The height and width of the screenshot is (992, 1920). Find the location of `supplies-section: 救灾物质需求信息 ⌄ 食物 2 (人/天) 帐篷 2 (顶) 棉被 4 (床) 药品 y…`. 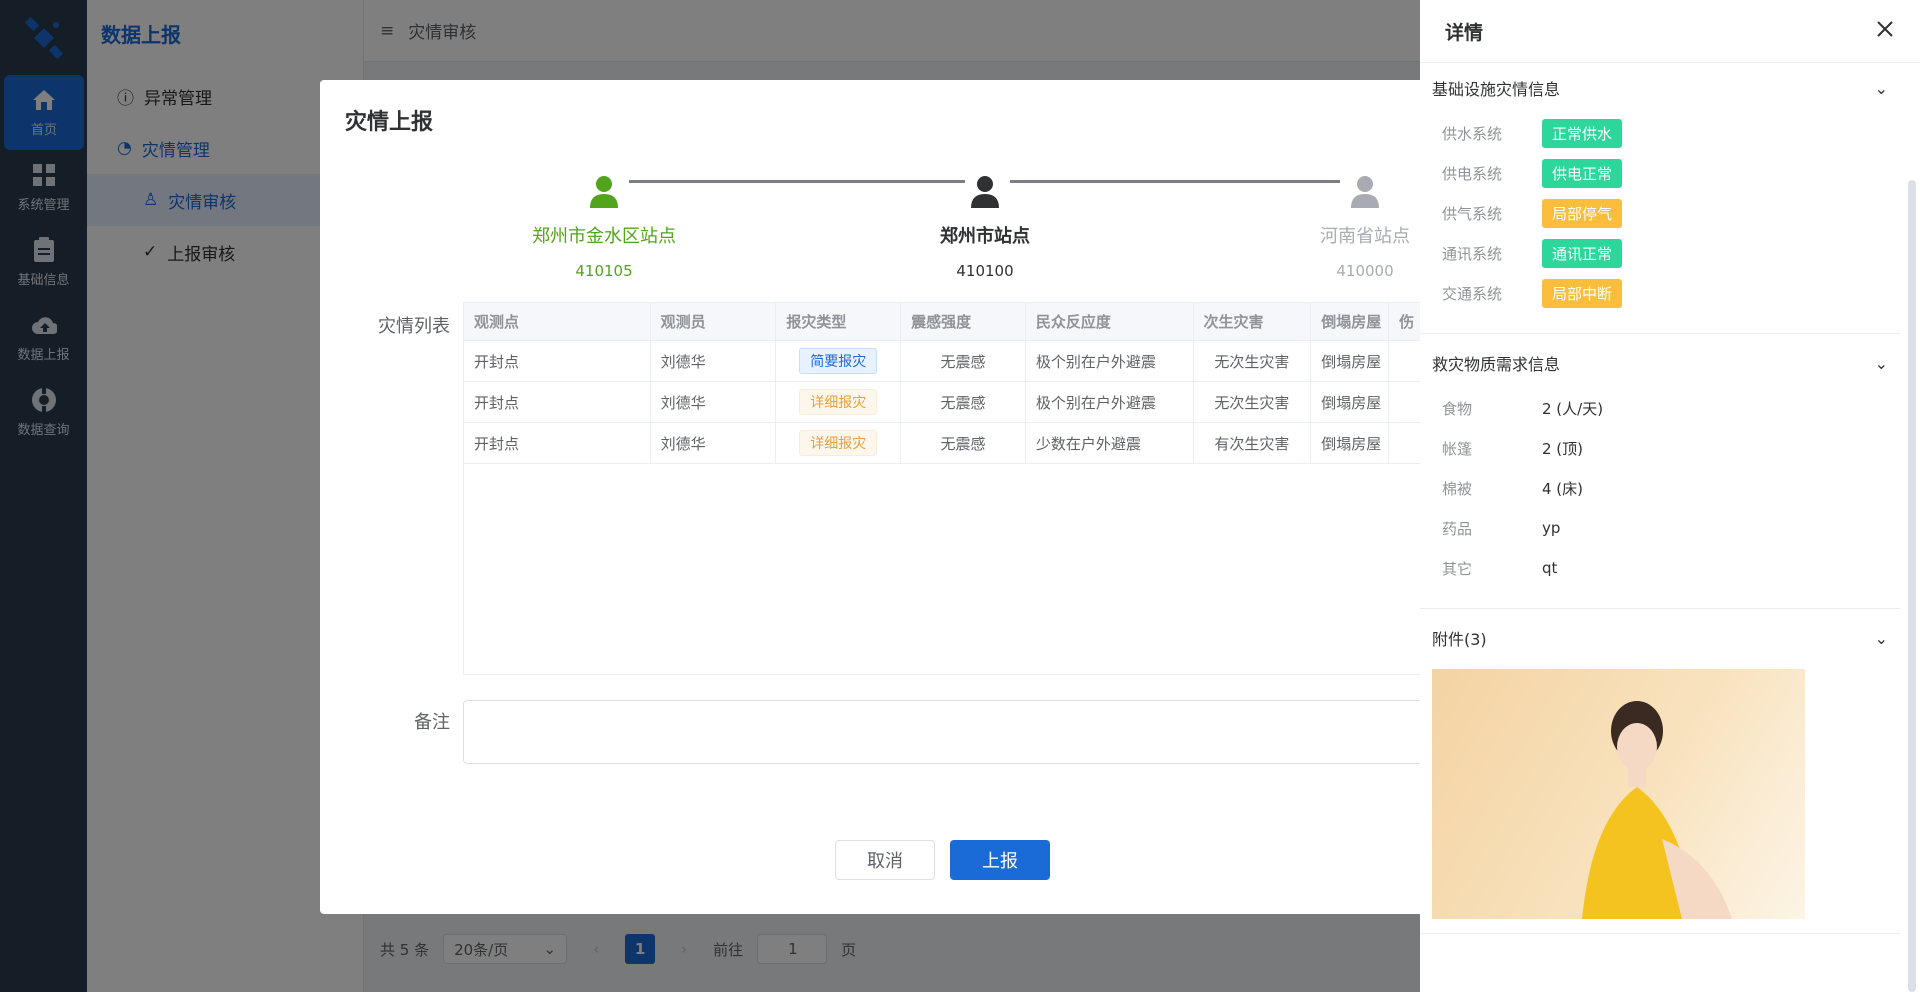

supplies-section: 救灾物质需求信息 ⌄ 食物 2 (人/天) 帐篷 2 (顶) 棉被 4 (床) 药品 y… is located at coordinates (1660, 473).